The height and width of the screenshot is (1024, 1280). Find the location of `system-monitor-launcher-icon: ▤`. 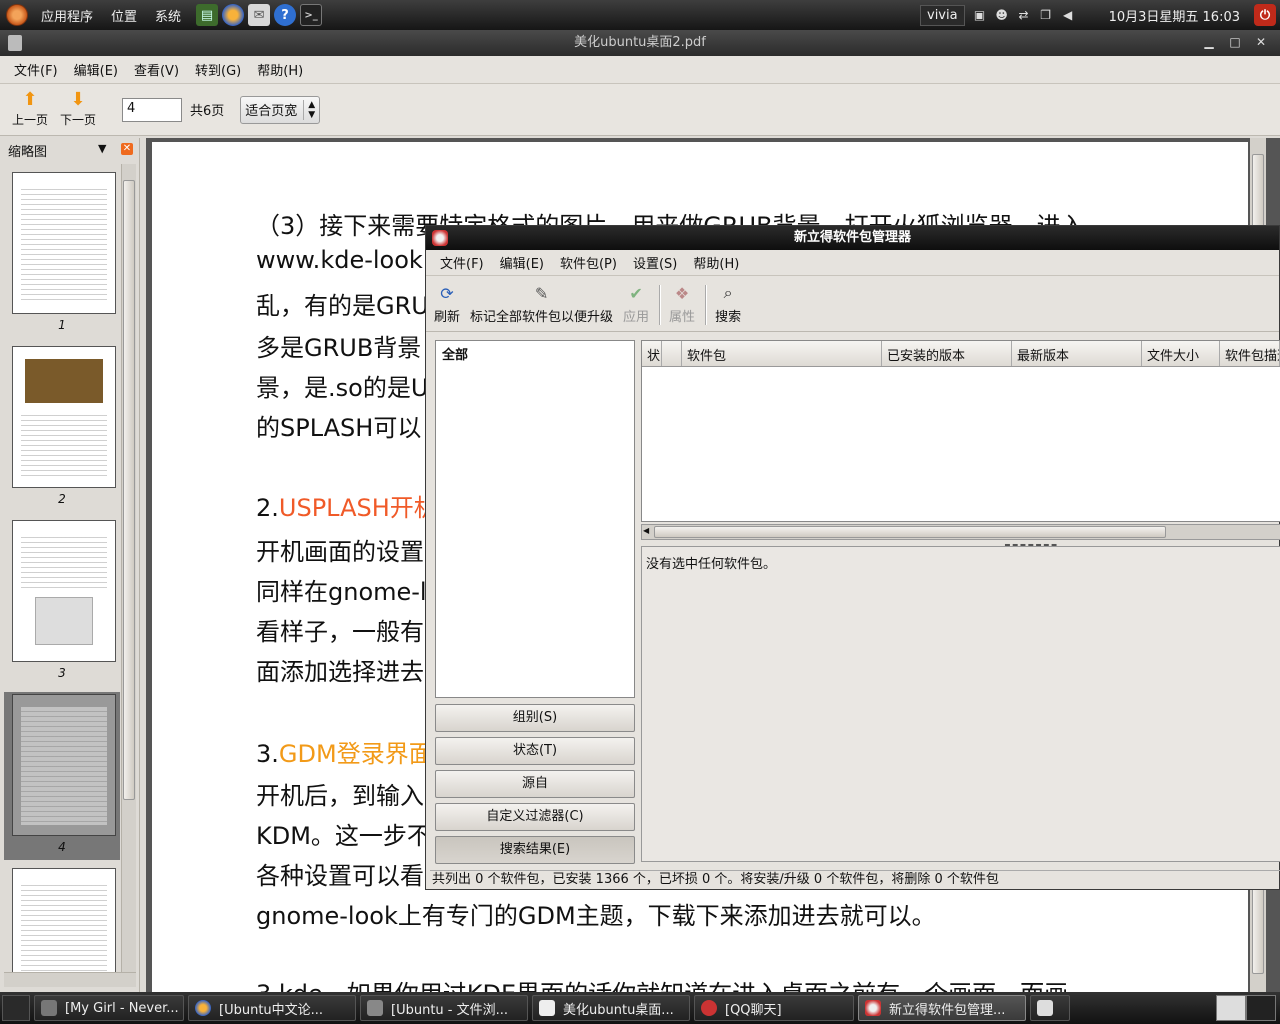

system-monitor-launcher-icon: ▤ is located at coordinates (207, 15).